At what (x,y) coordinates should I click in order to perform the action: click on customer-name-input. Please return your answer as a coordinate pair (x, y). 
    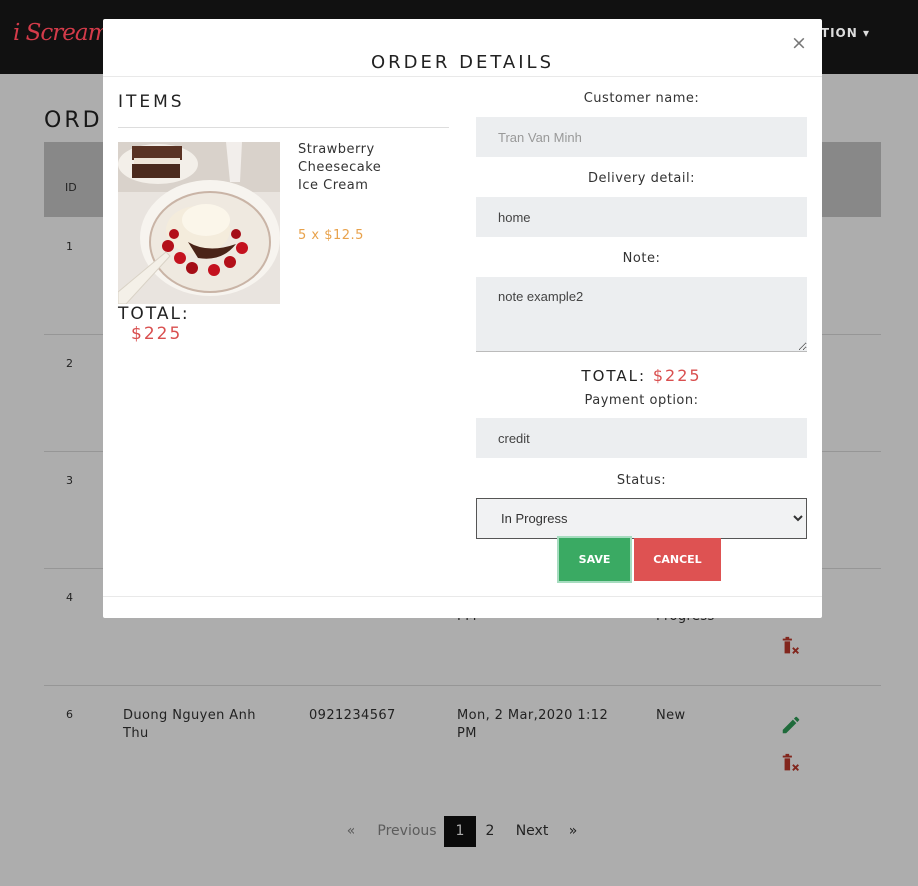
    Looking at the image, I should click on (641, 137).